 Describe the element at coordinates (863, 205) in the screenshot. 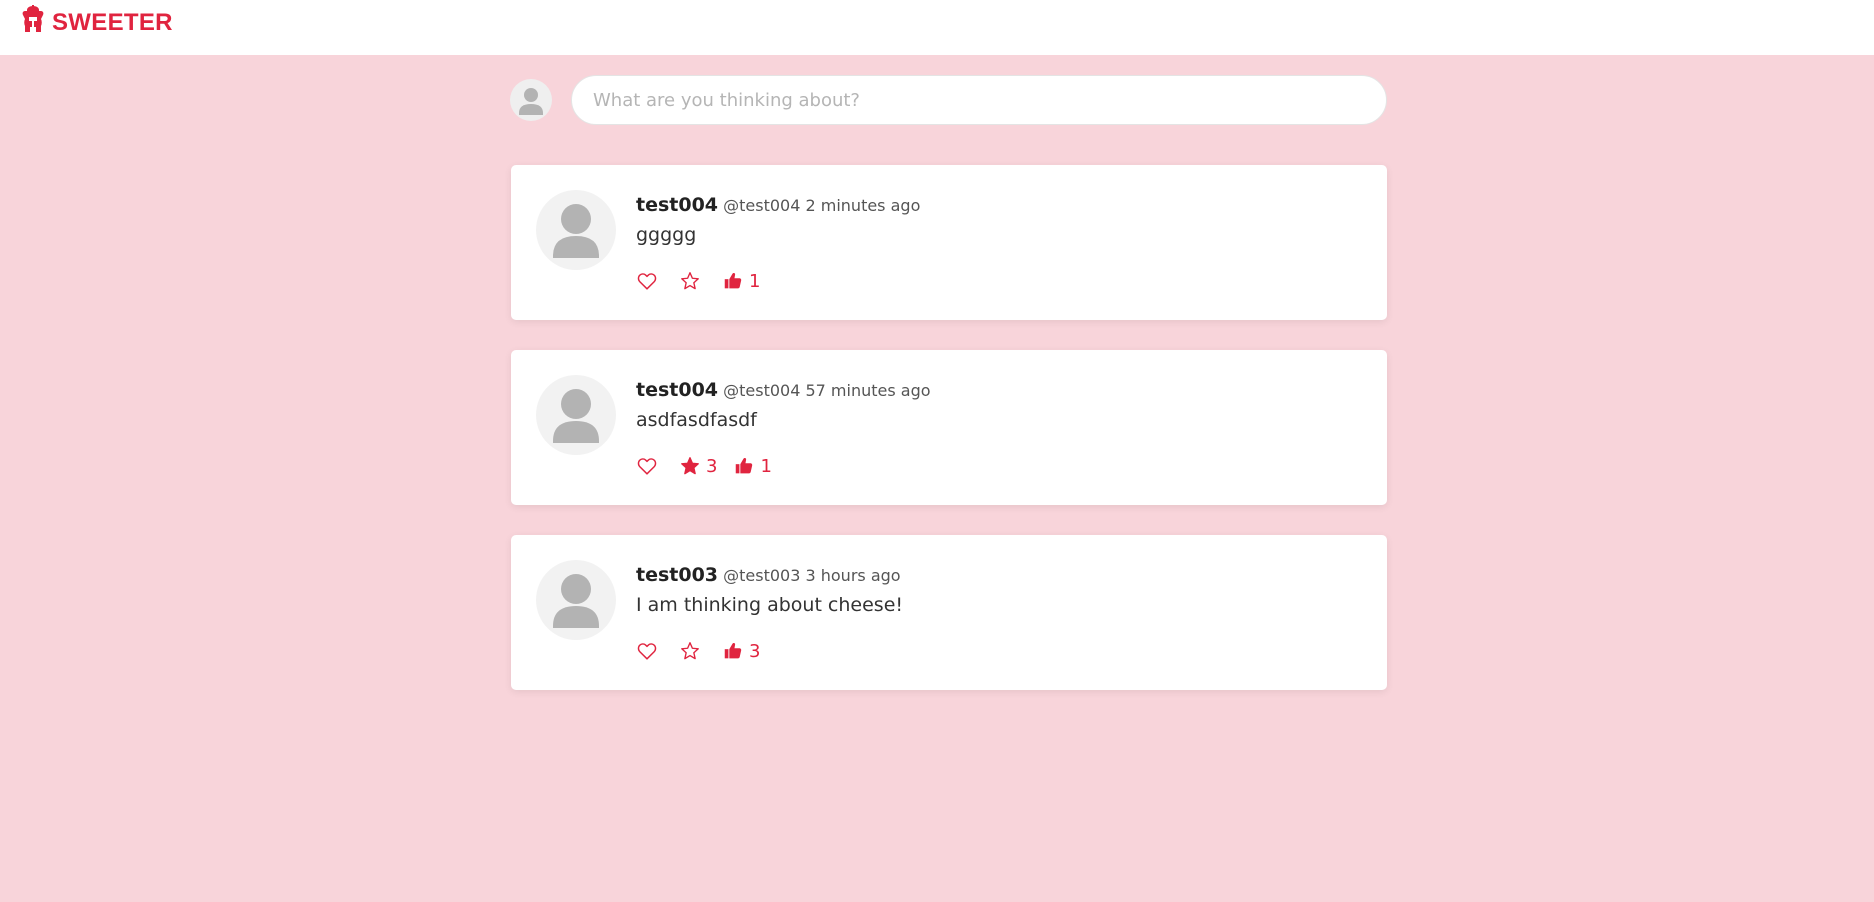

I see `post-timestamp: 2 minutes ago` at that location.